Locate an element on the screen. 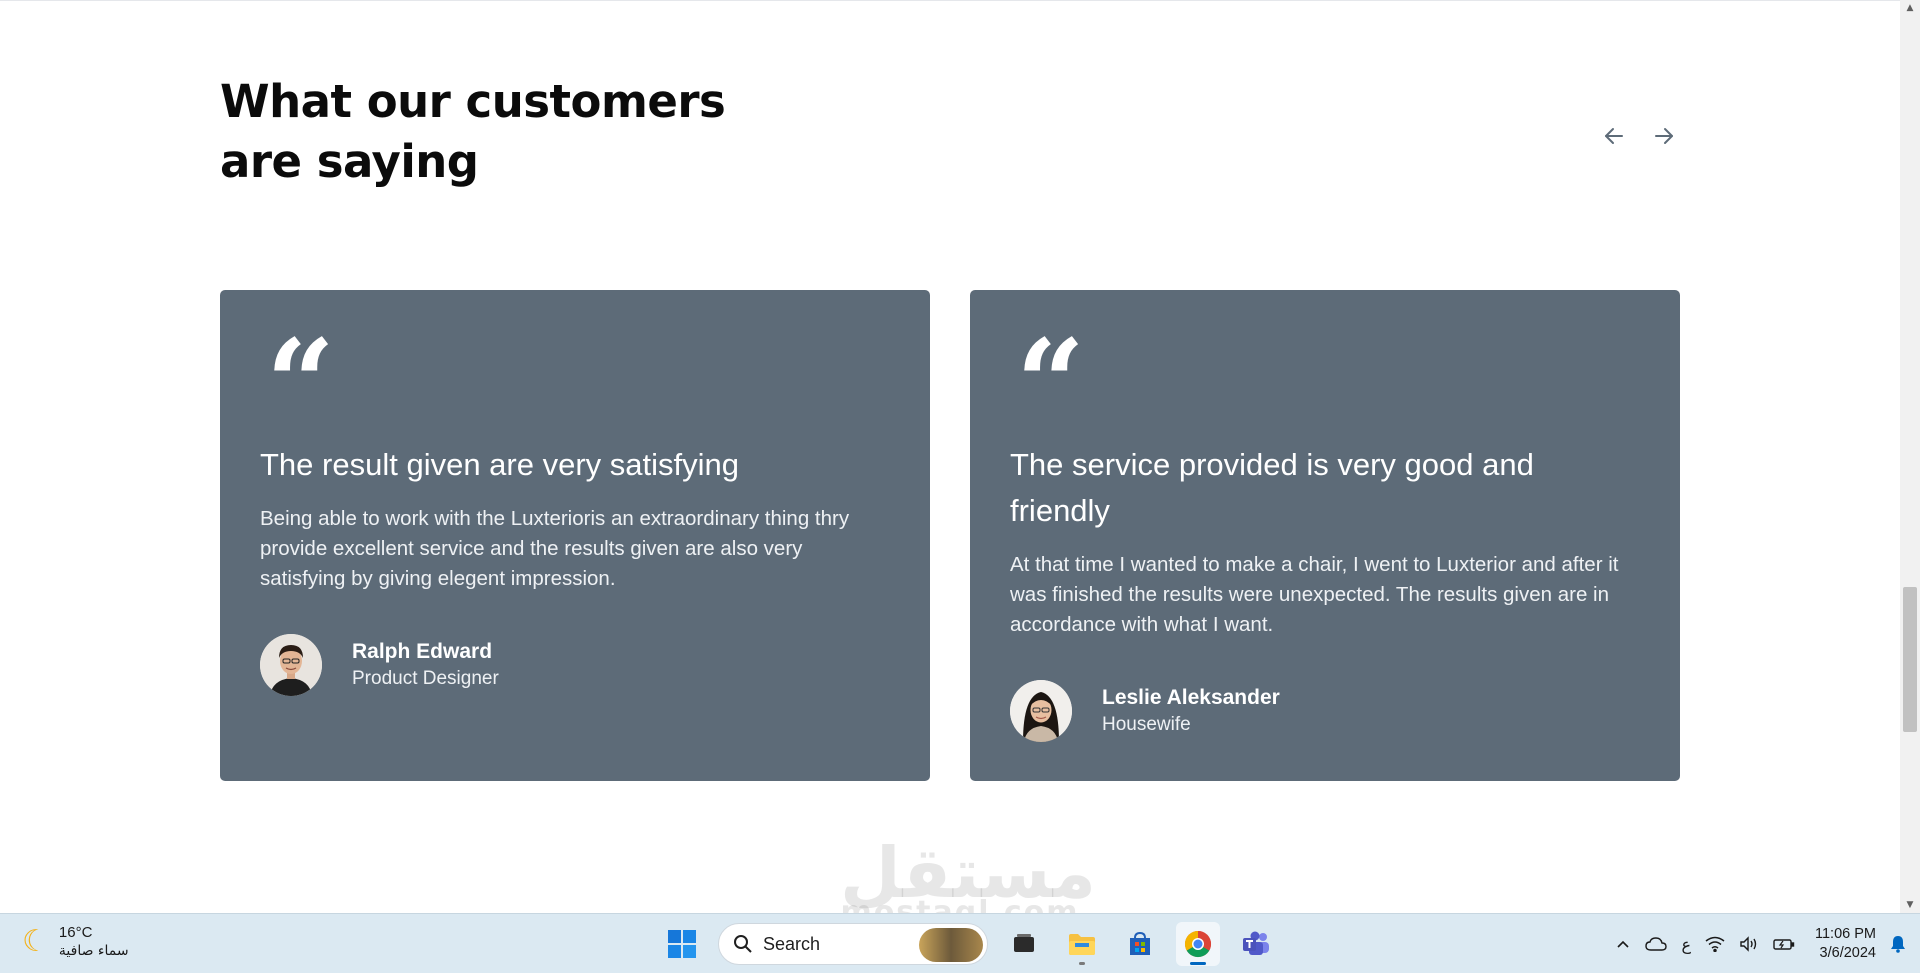 The height and width of the screenshot is (973, 1920). vertical-scrollbar: ▲ ▼ is located at coordinates (1910, 456).